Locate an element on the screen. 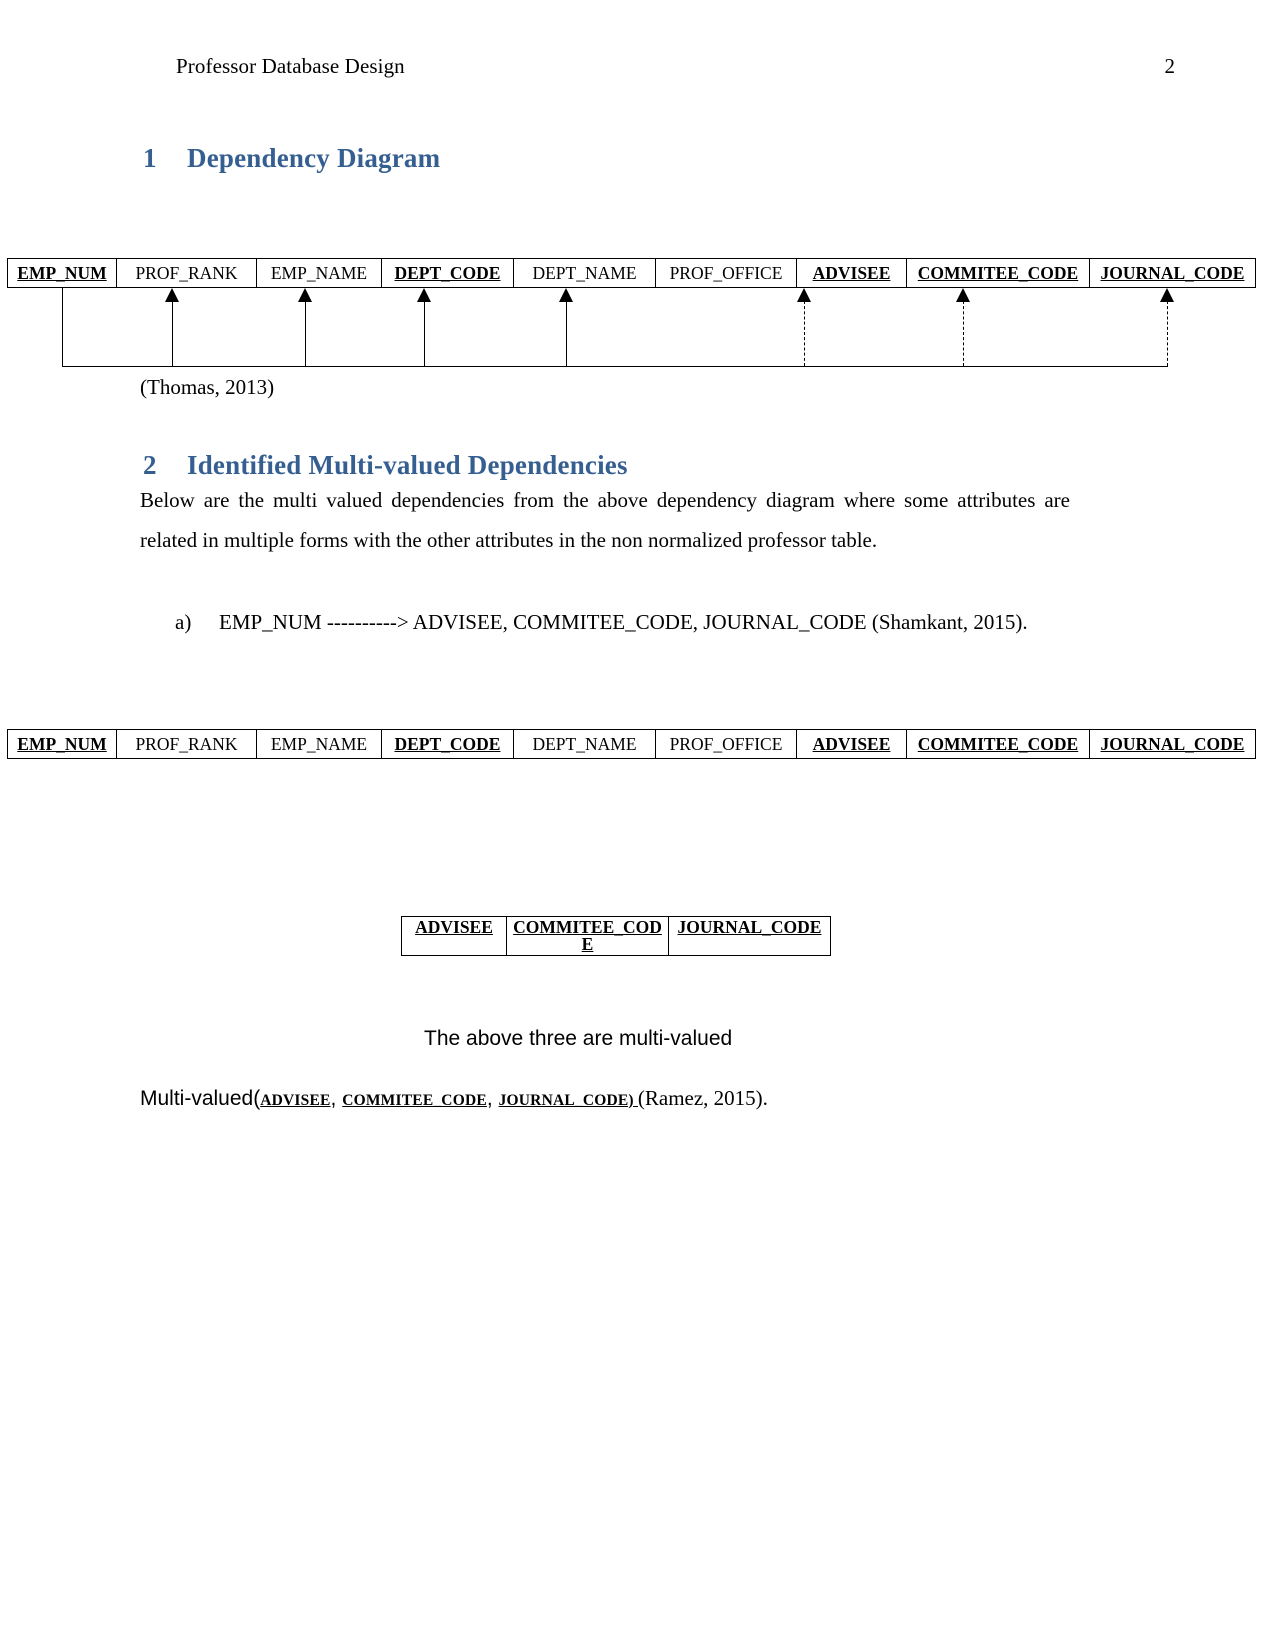 The image size is (1275, 1651). final-item-advisee: ADVISEE is located at coordinates (295, 1100).